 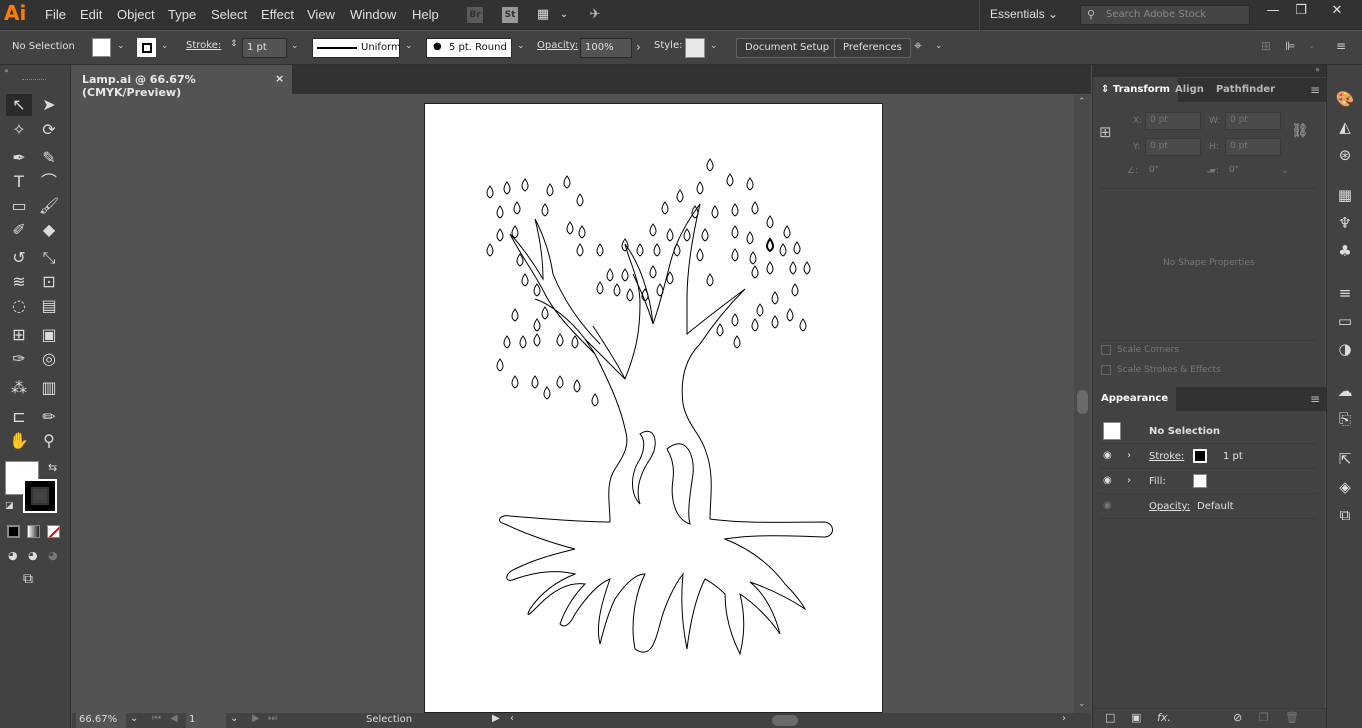 What do you see at coordinates (1345, 251) in the screenshot?
I see `symbols-icon: ♣` at bounding box center [1345, 251].